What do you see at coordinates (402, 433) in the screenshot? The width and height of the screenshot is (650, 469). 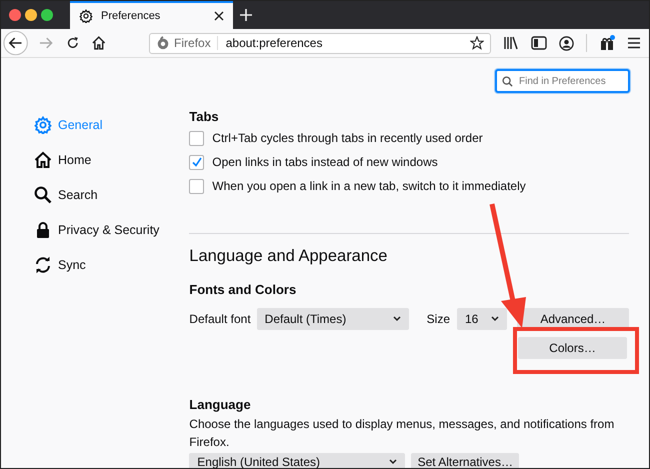 I see `description-text: Choose the languages used to display menus, messages, and notifications from Firefox.` at bounding box center [402, 433].